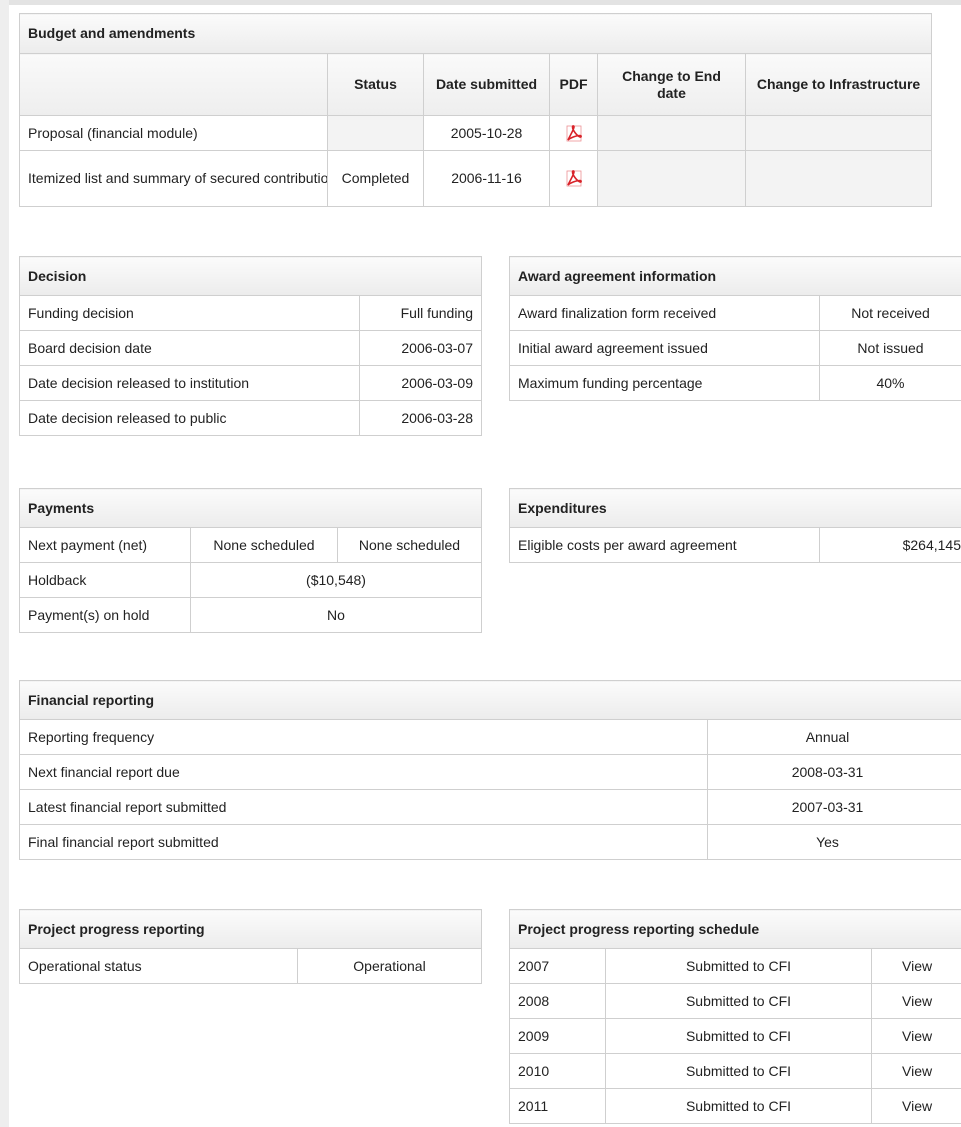  I want to click on financial-value: 2008-03-31, so click(833, 772).